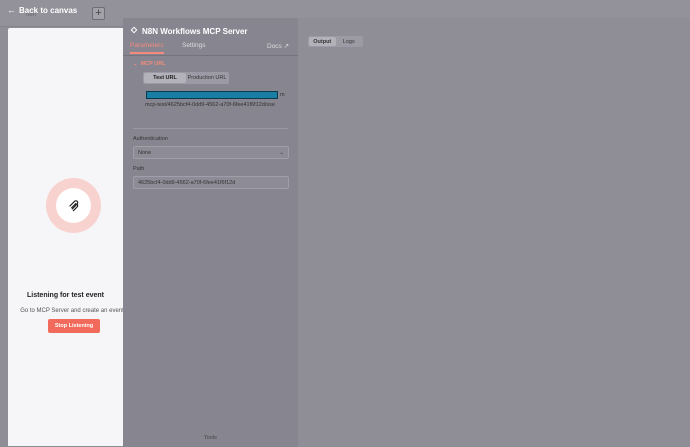  I want to click on mcp-url-section-header: ⌄ MCP URL, so click(149, 64).